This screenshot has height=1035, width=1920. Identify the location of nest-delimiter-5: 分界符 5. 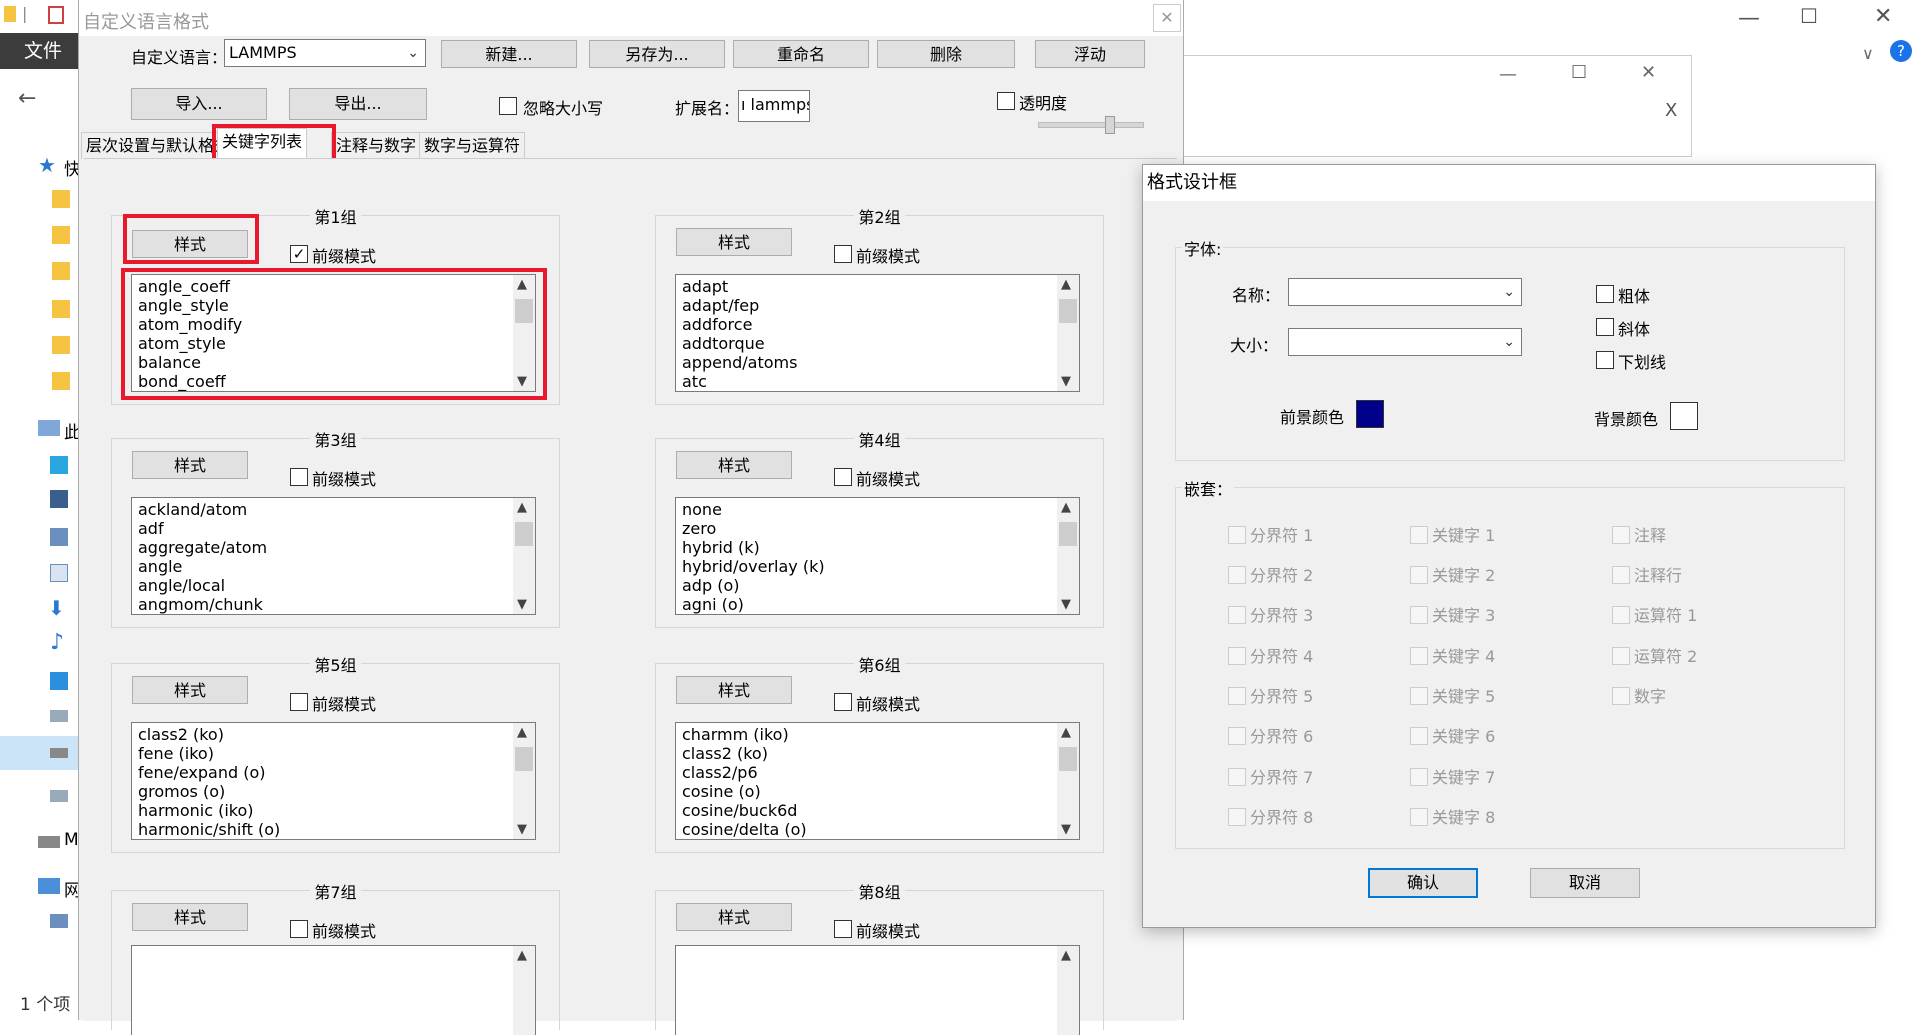
(1270, 695).